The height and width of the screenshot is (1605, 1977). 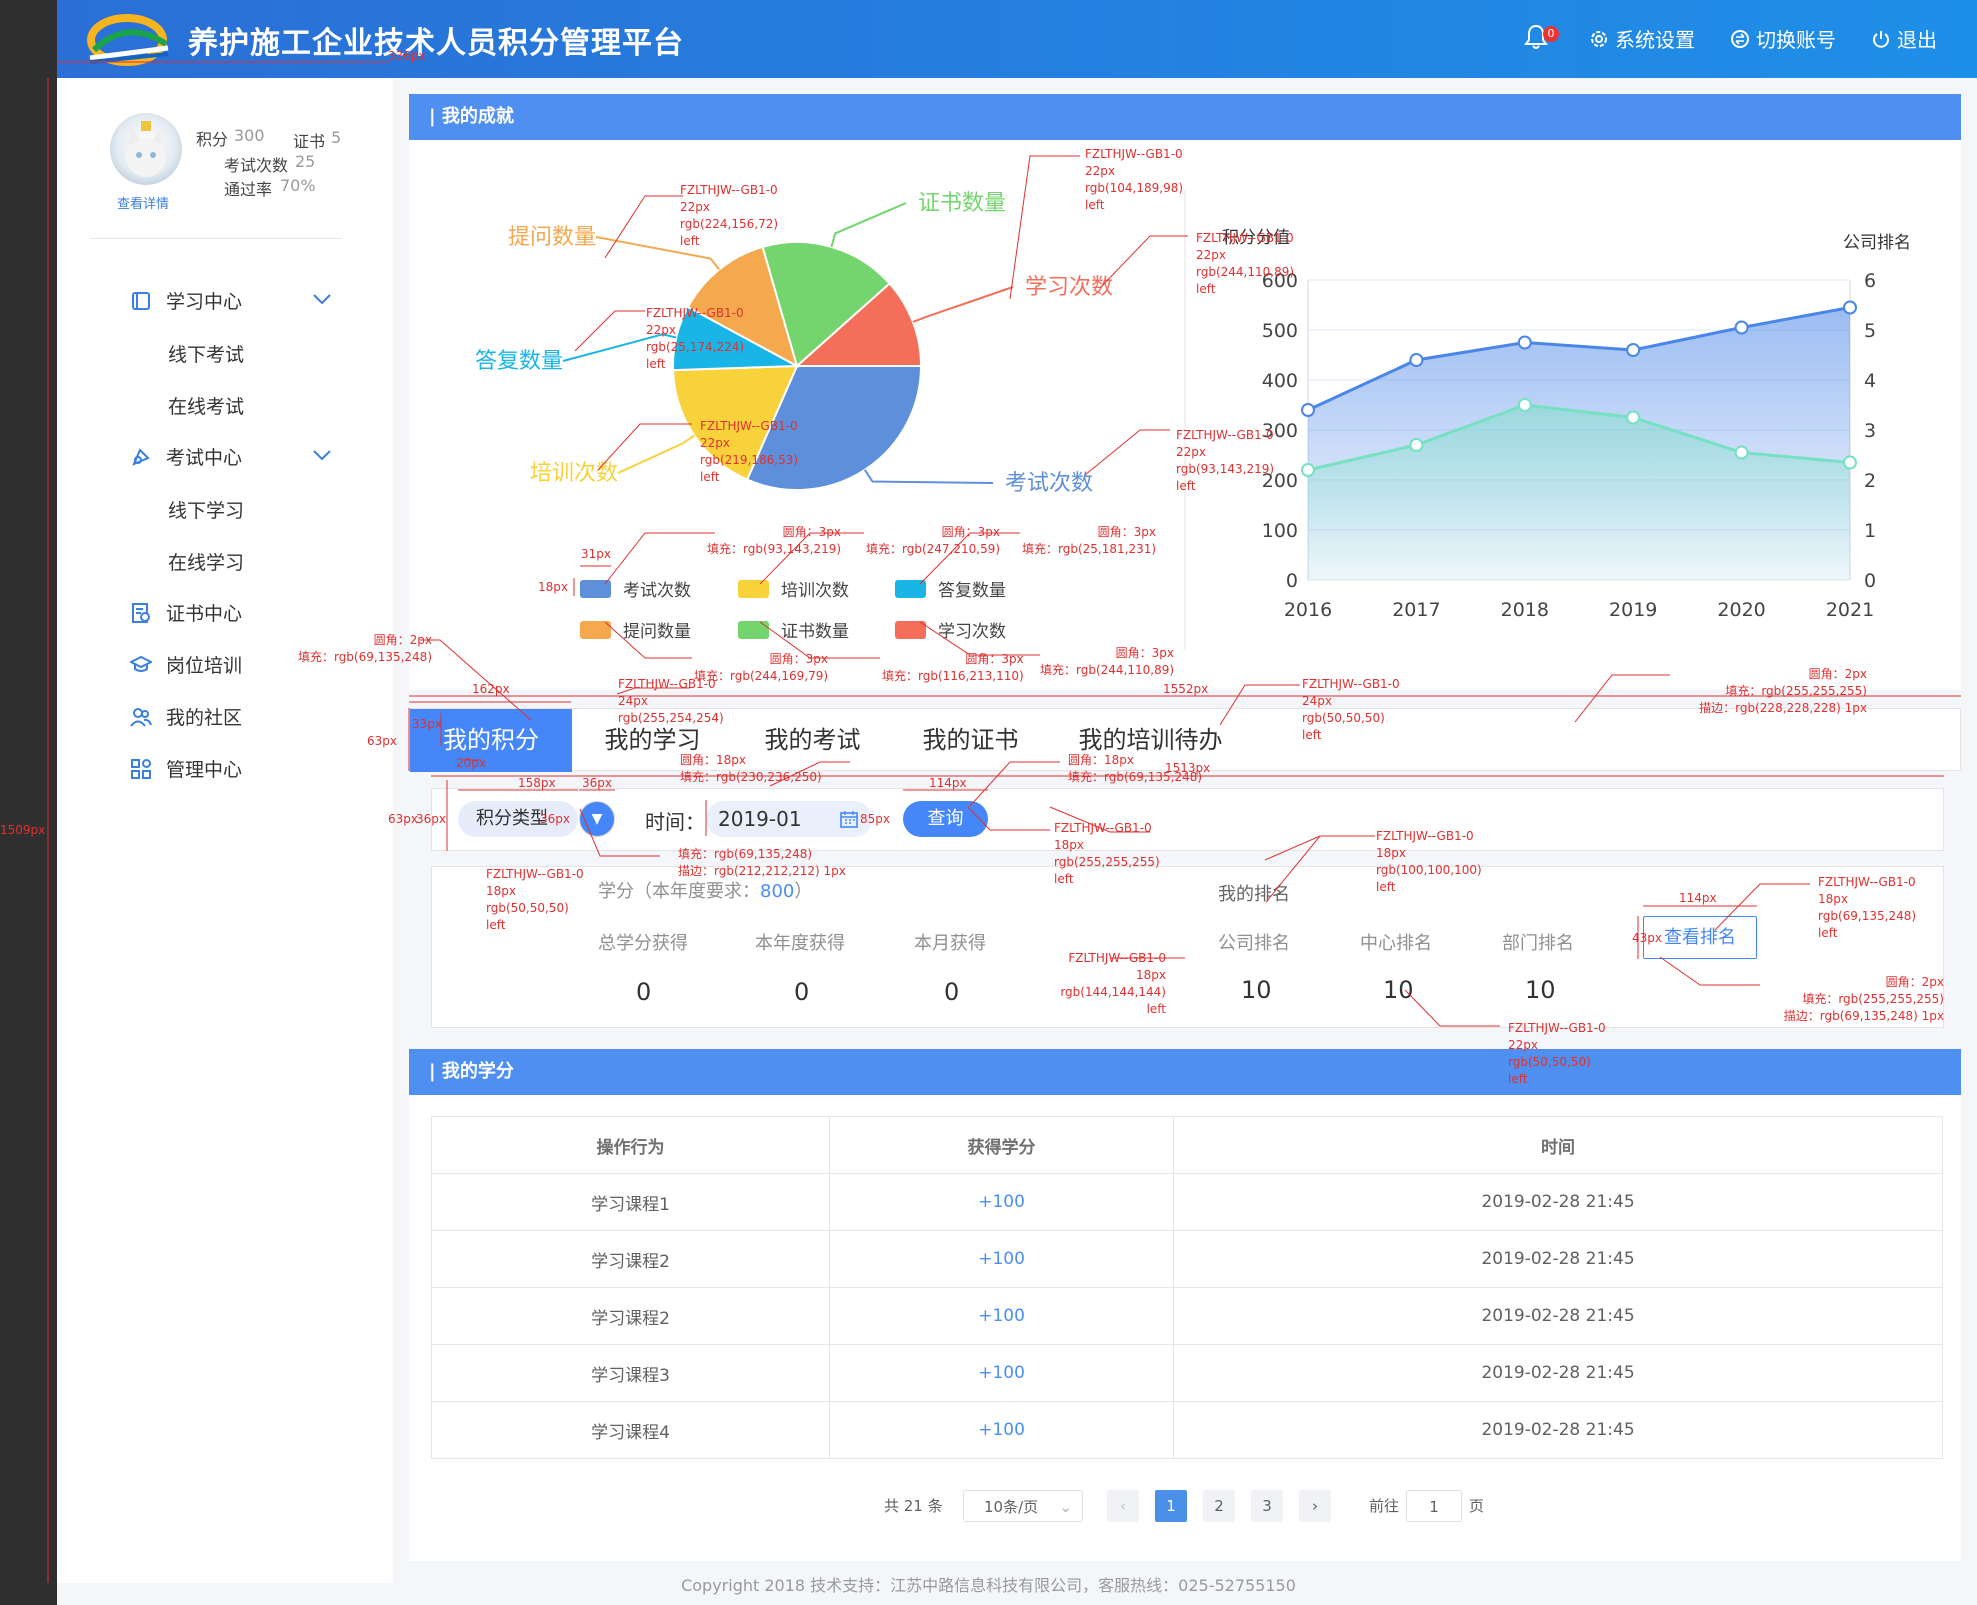 What do you see at coordinates (760, 819) in the screenshot?
I see `date-value: 2019-01` at bounding box center [760, 819].